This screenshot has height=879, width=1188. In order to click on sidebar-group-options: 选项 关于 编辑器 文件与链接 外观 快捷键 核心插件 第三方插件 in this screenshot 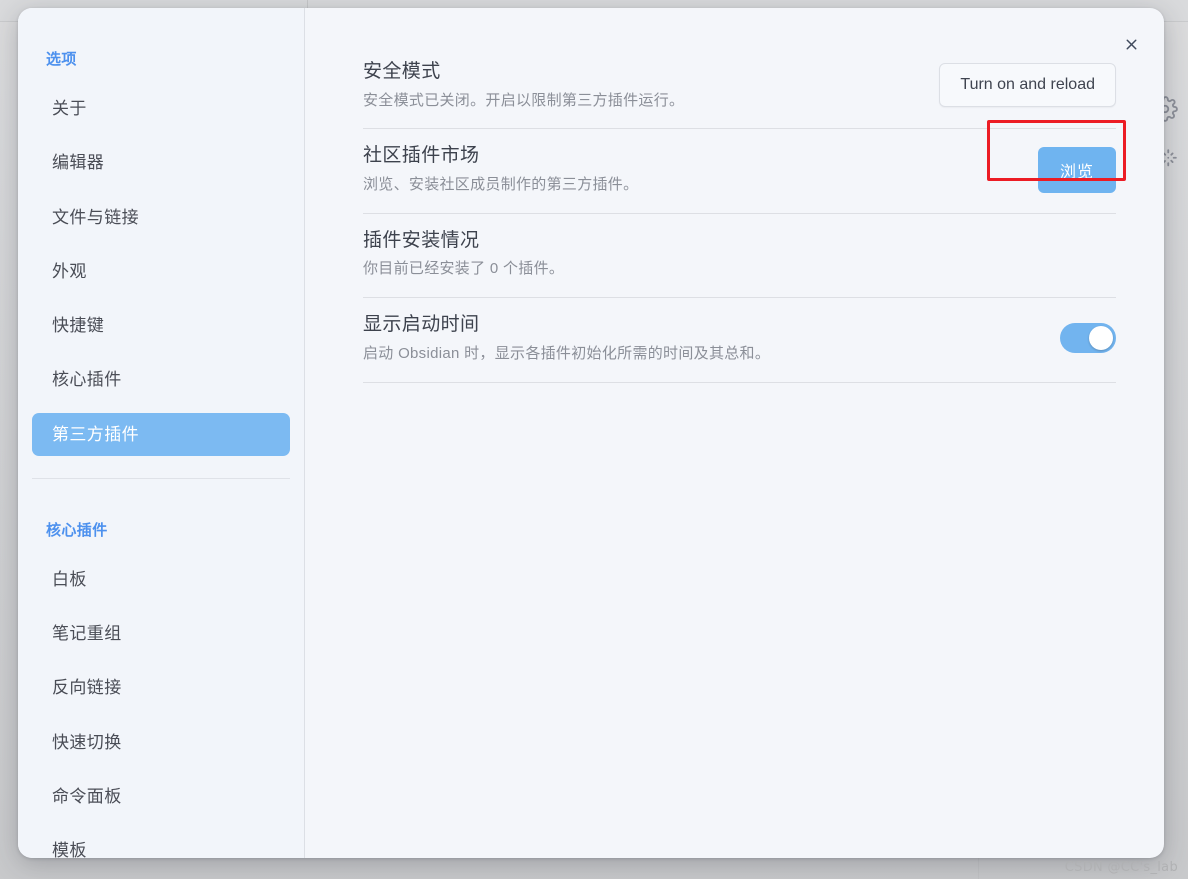, I will do `click(161, 263)`.